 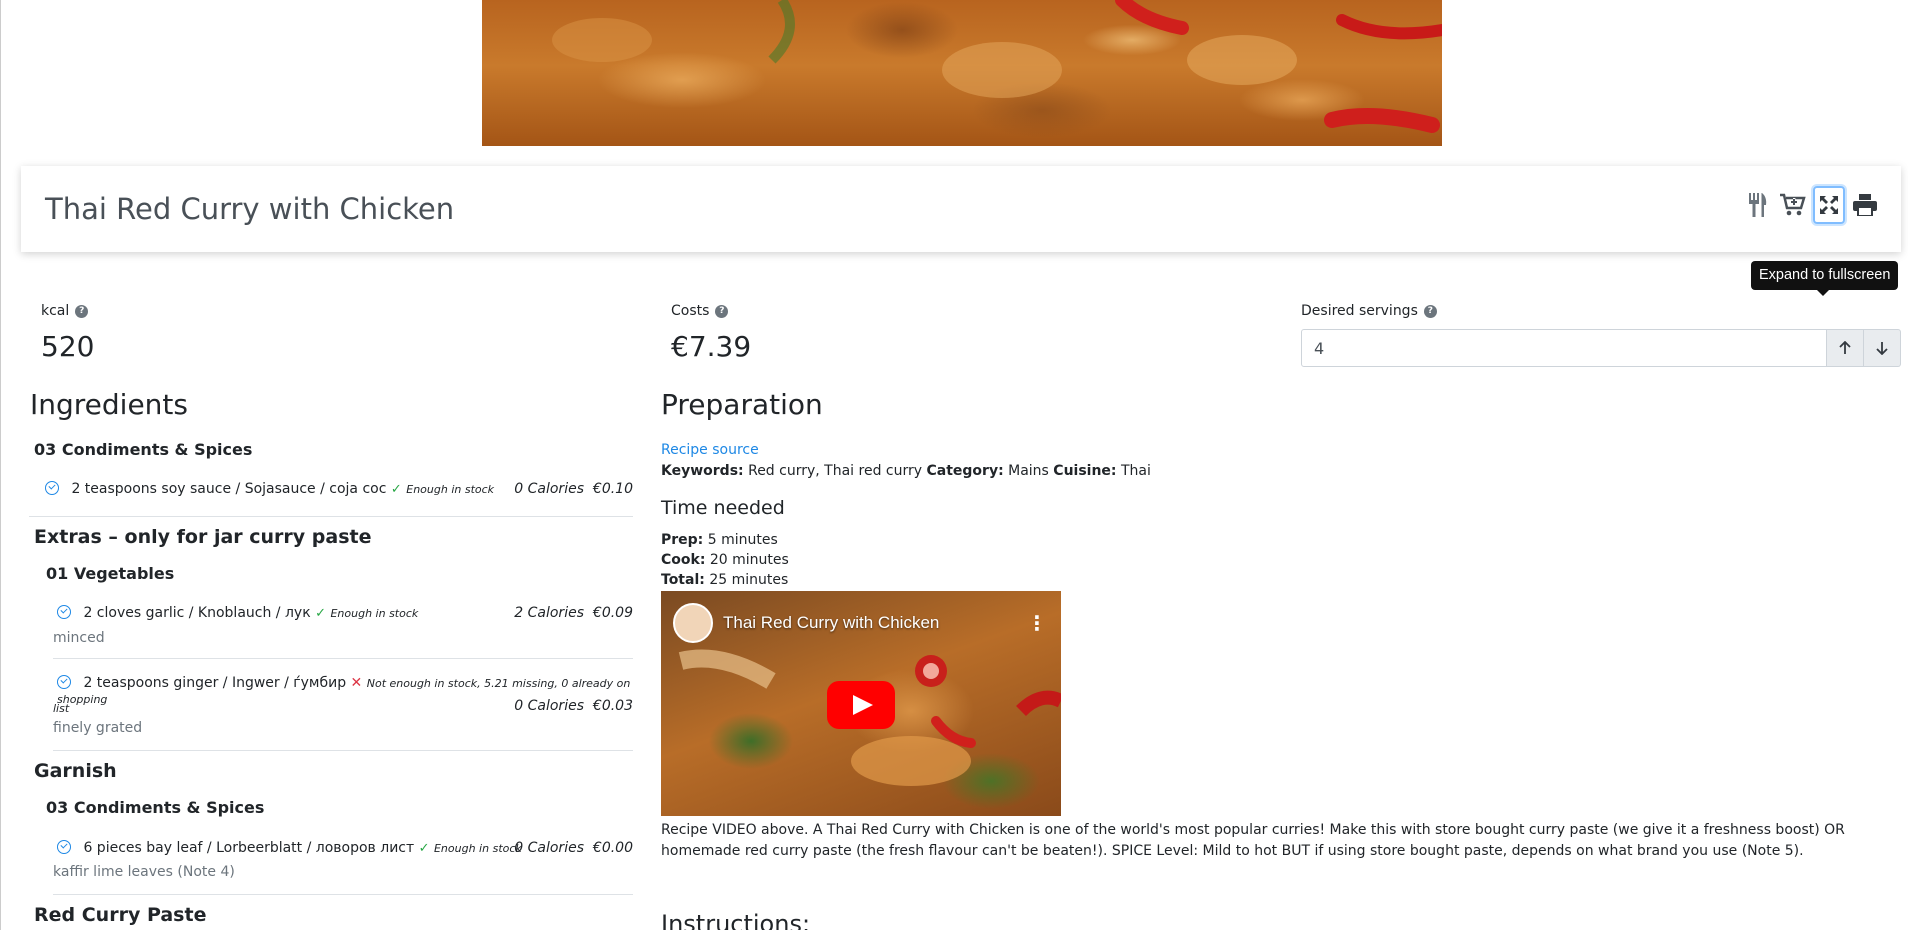 I want to click on ingredient-text: 2 teaspoons ginger / Ingwer / ѓумбир, so click(x=215, y=683).